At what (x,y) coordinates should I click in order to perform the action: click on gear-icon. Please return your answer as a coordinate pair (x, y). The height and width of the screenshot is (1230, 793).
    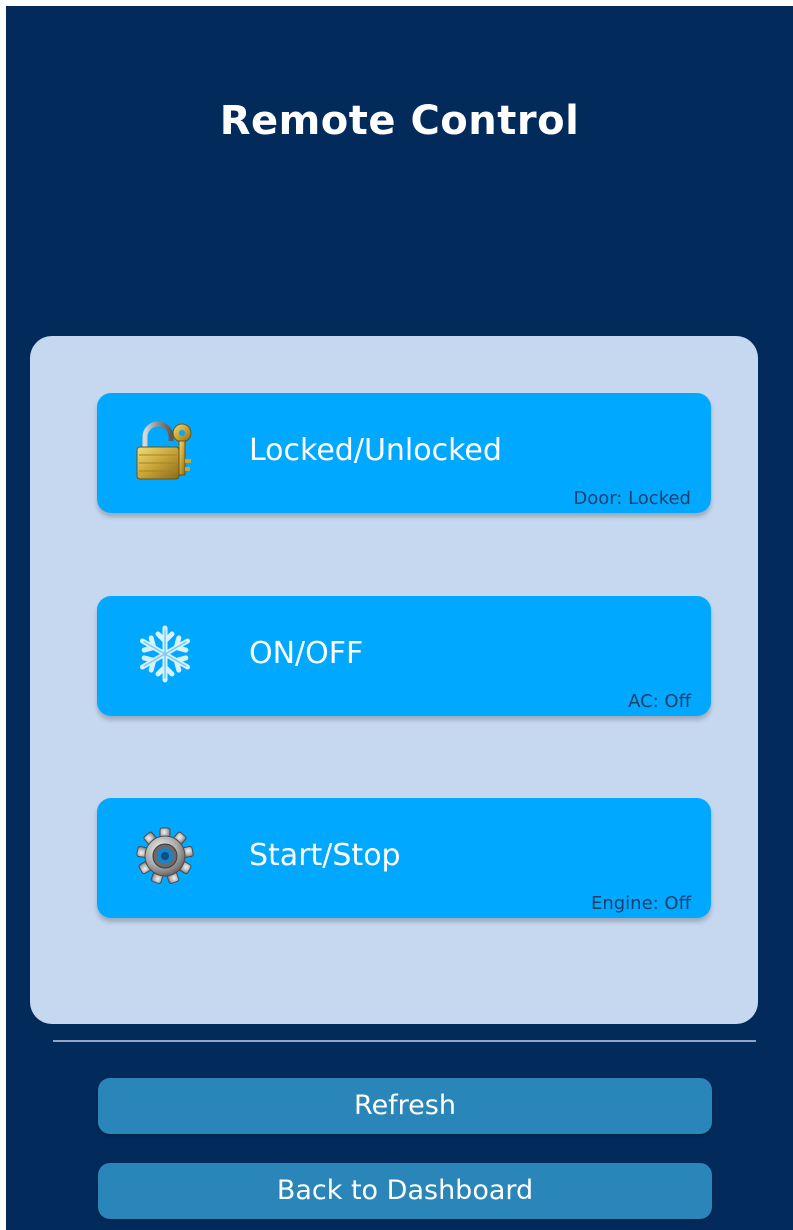
    Looking at the image, I should click on (165, 856).